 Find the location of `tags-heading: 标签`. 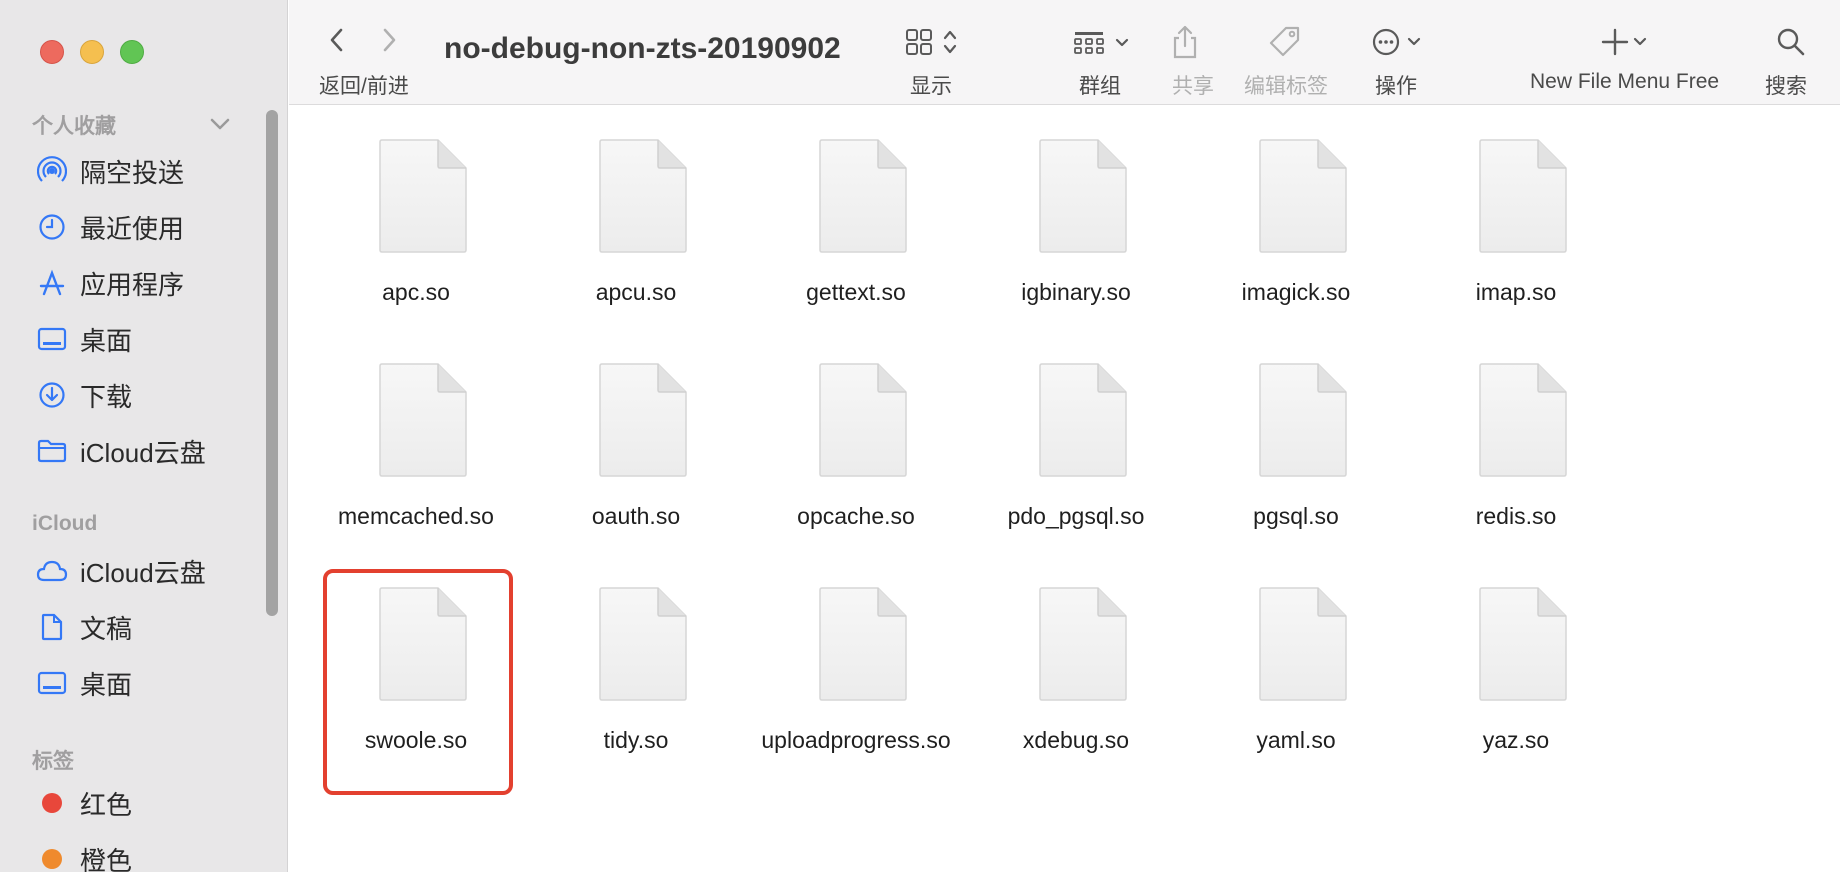

tags-heading: 标签 is located at coordinates (53, 761).